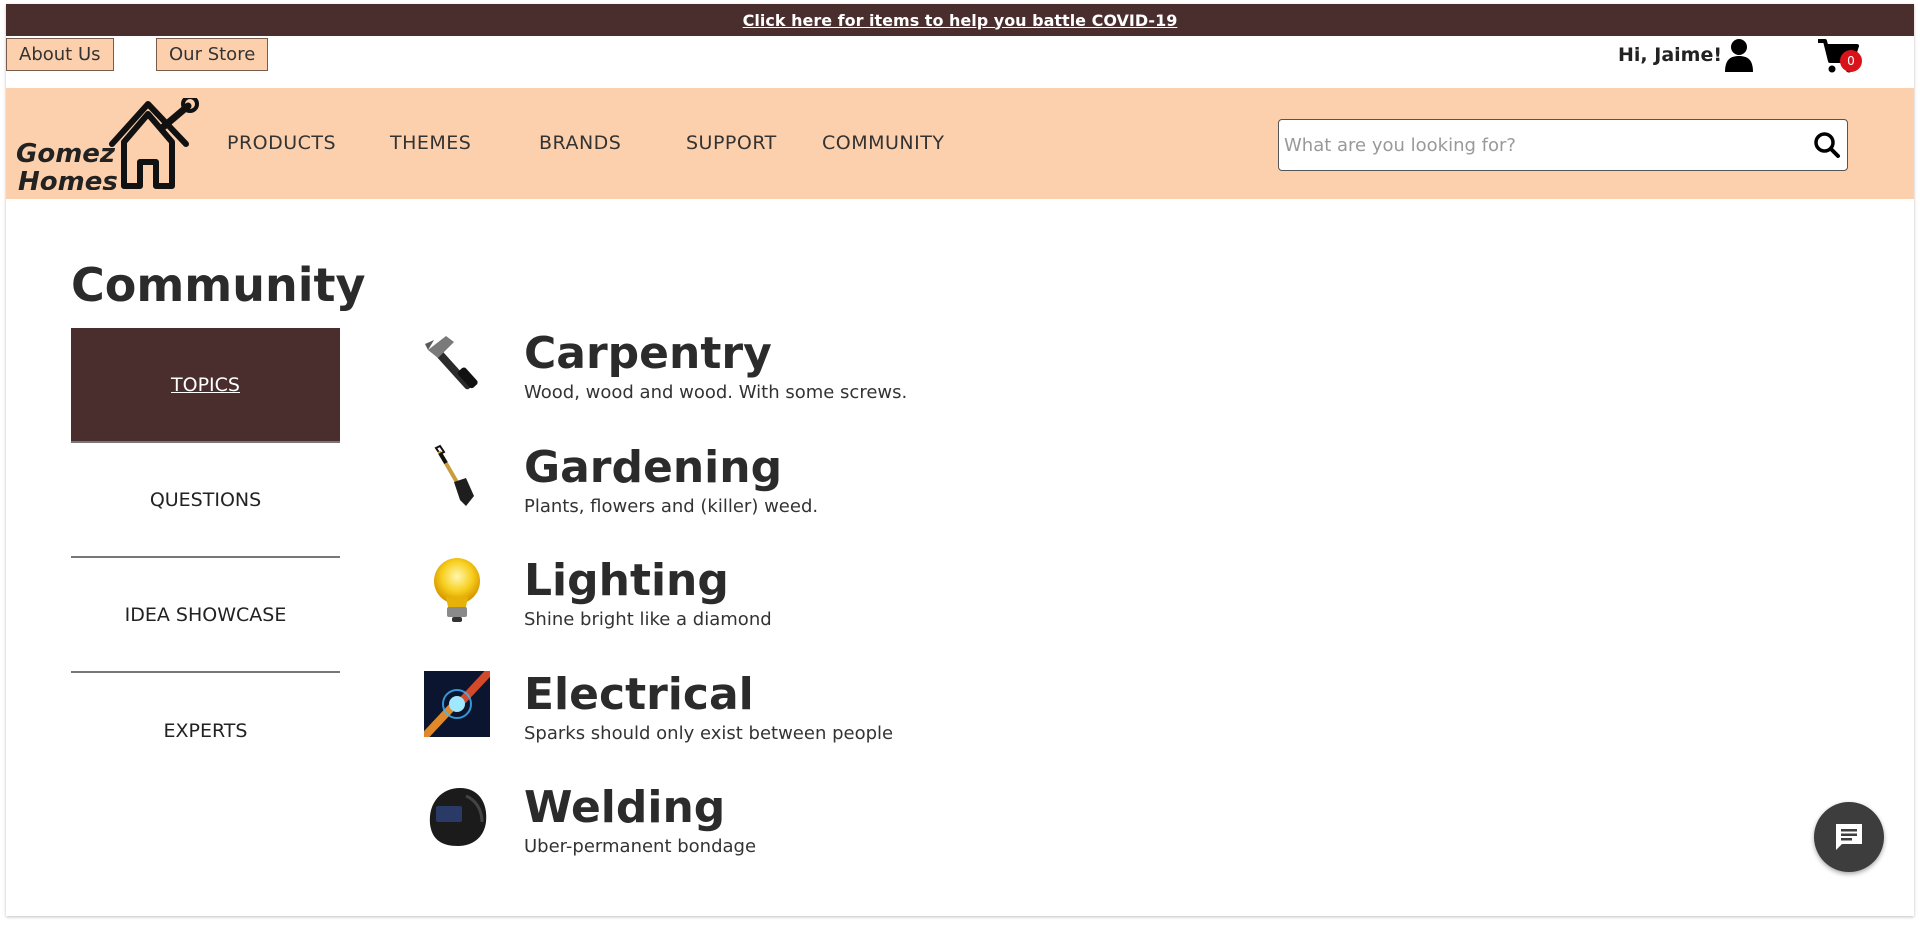 Image resolution: width=1920 pixels, height=925 pixels. I want to click on our-store-button: Our Store, so click(212, 54).